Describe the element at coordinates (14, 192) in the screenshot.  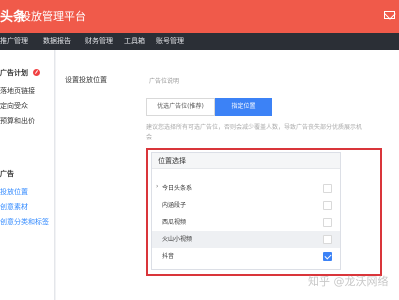
I see `sidebar-item-placement: 投放位置` at that location.